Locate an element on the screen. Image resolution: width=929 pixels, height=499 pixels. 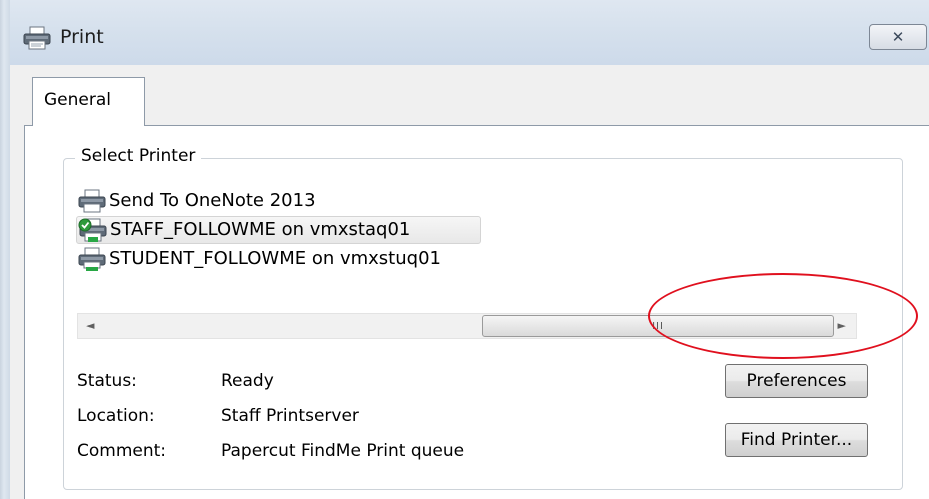
printer-name: STUDENT_FOLLOWME on vmxstuq01 is located at coordinates (275, 258).